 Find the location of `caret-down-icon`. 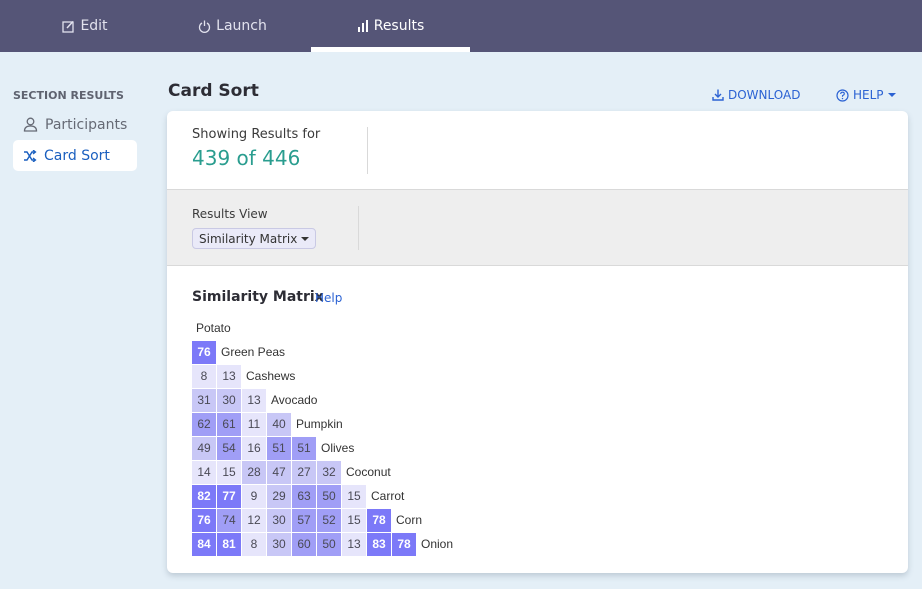

caret-down-icon is located at coordinates (305, 238).